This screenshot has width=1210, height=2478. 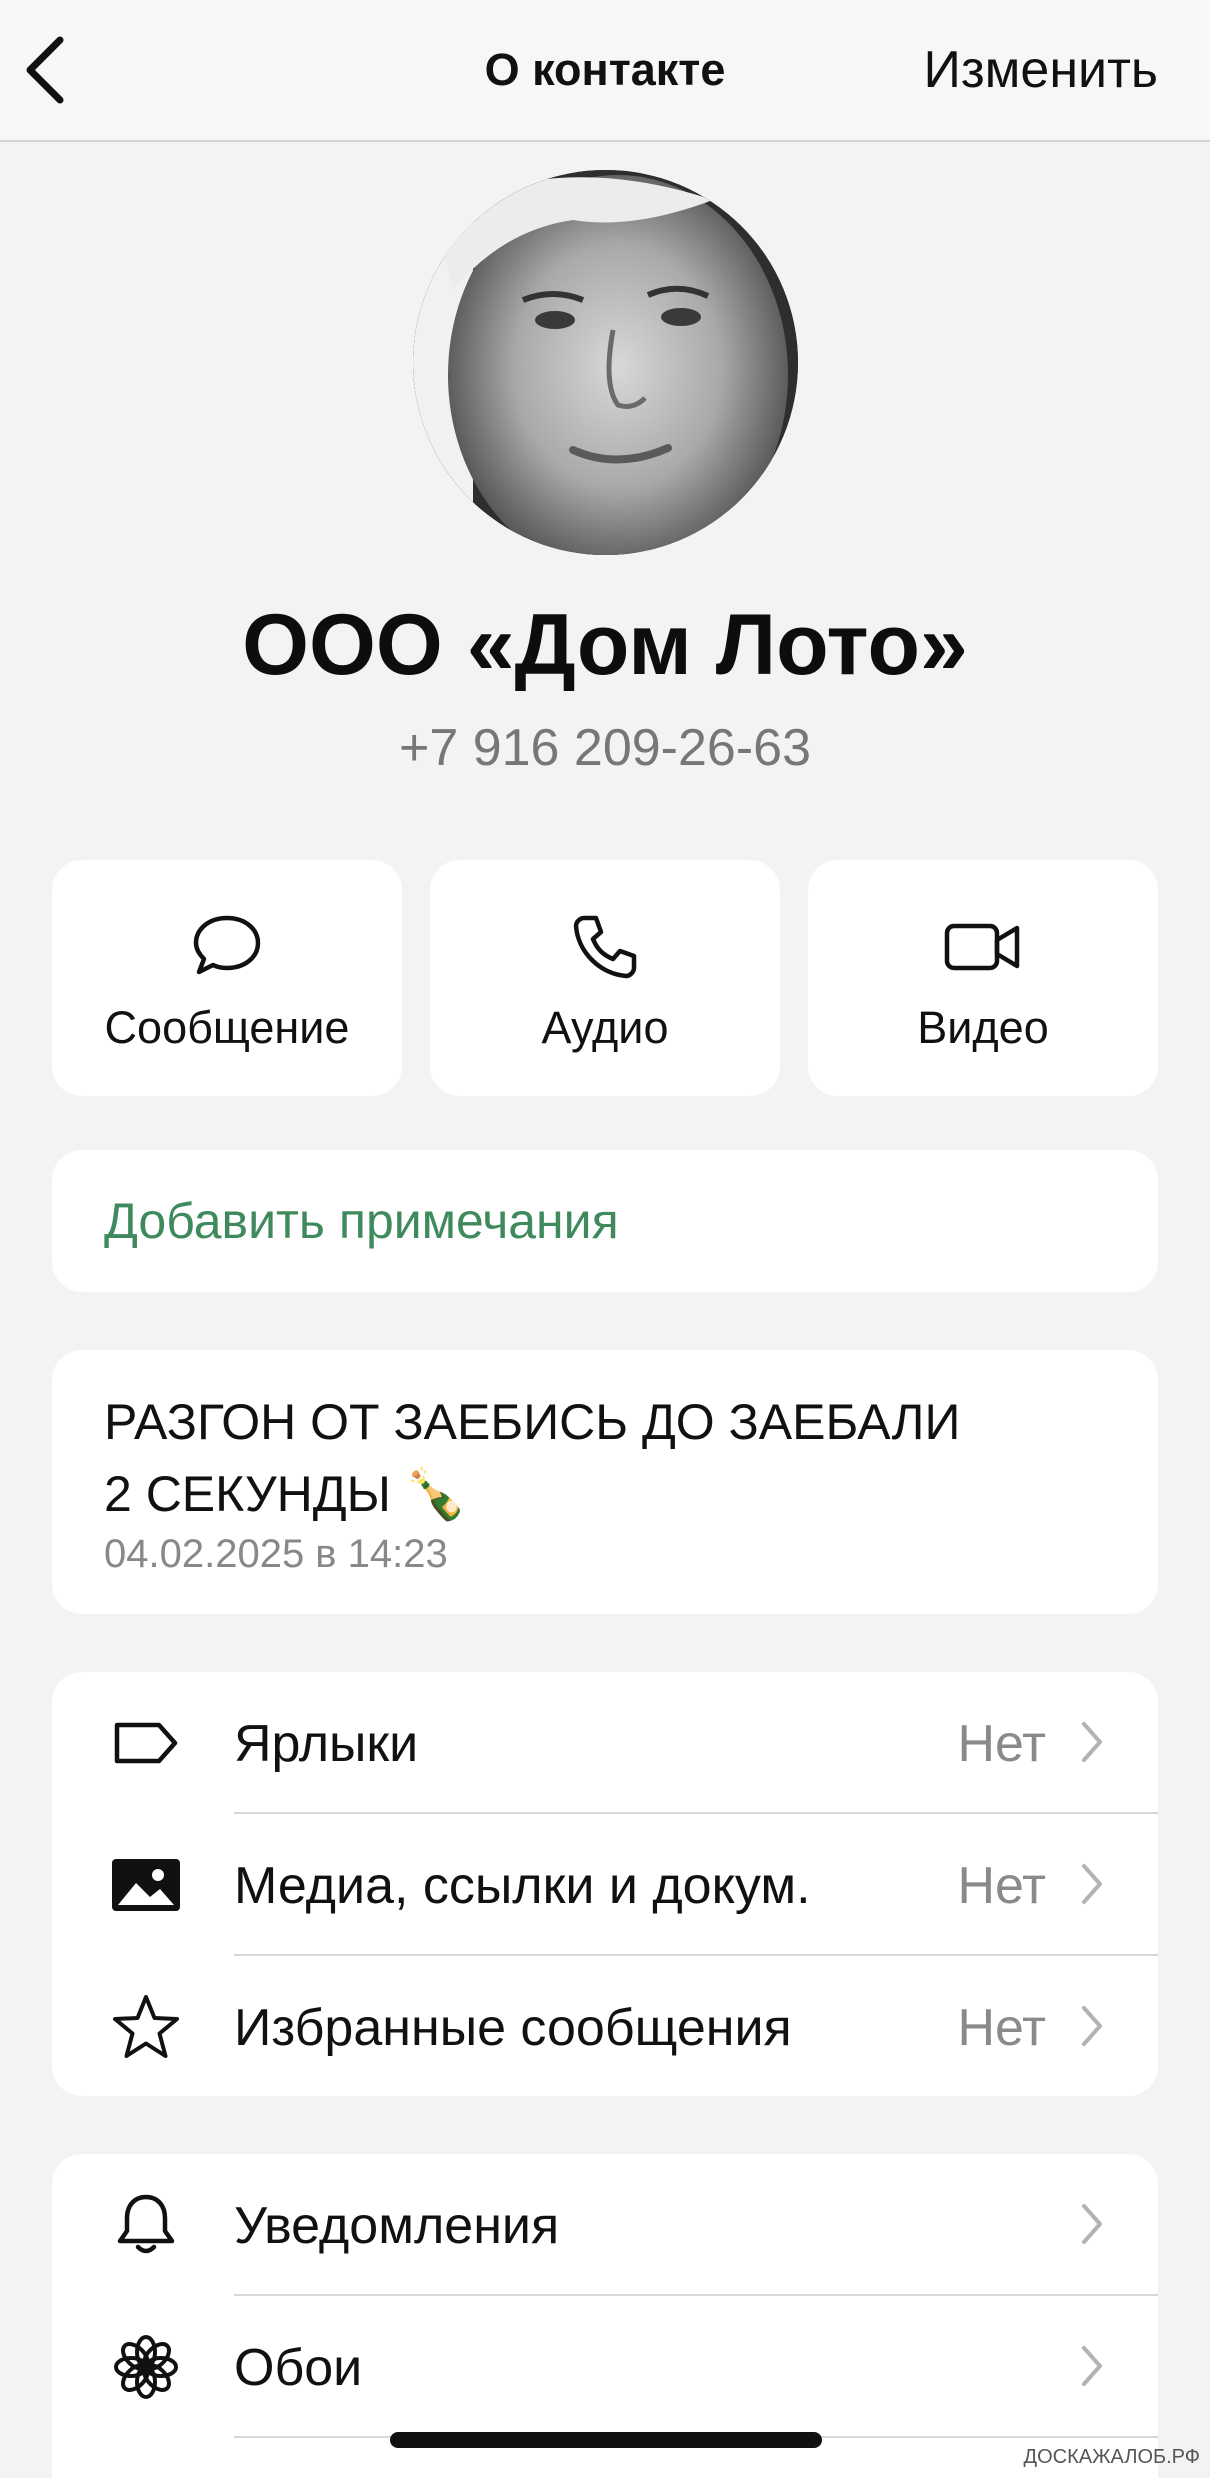 What do you see at coordinates (605, 1743) in the screenshot?
I see `list-item-labels: Ярлыки Нет` at bounding box center [605, 1743].